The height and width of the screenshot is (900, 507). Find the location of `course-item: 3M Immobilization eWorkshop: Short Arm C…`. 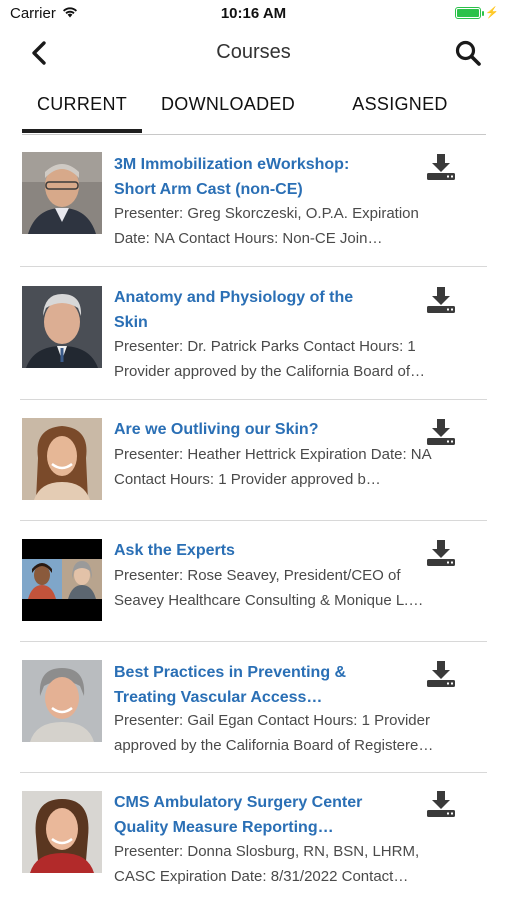

course-item: 3M Immobilization eWorkshop: Short Arm C… is located at coordinates (253, 203).